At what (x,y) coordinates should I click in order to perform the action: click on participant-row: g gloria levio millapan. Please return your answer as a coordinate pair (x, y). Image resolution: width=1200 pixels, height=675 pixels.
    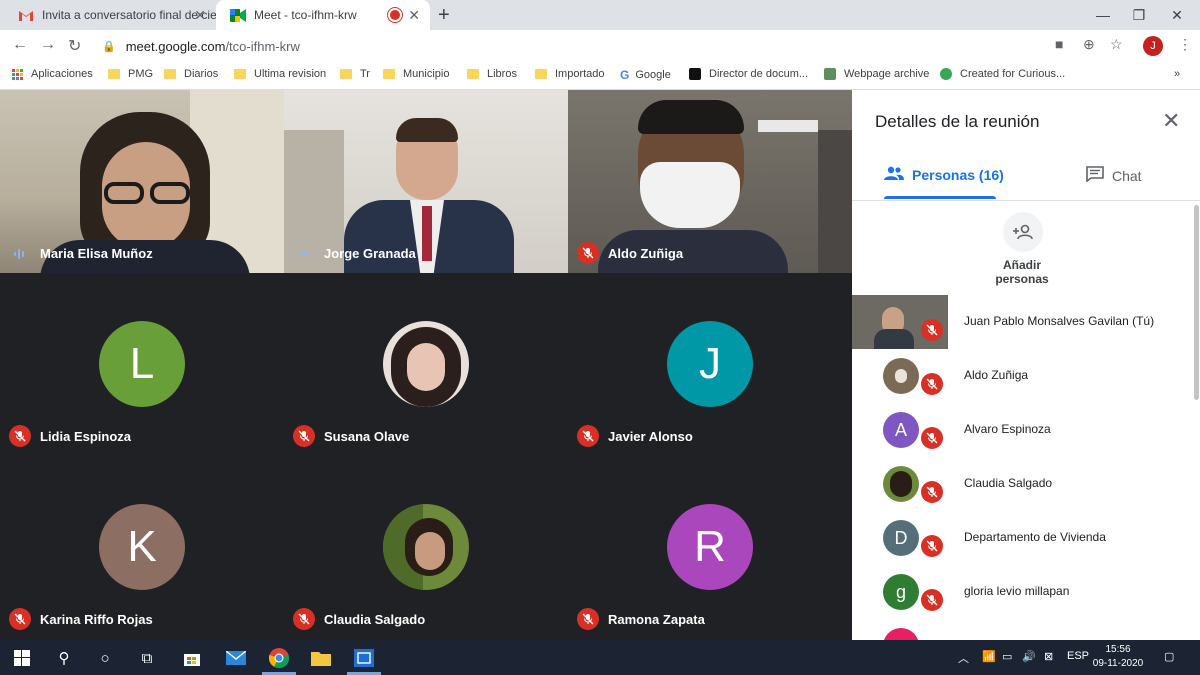
    Looking at the image, I should click on (1022, 592).